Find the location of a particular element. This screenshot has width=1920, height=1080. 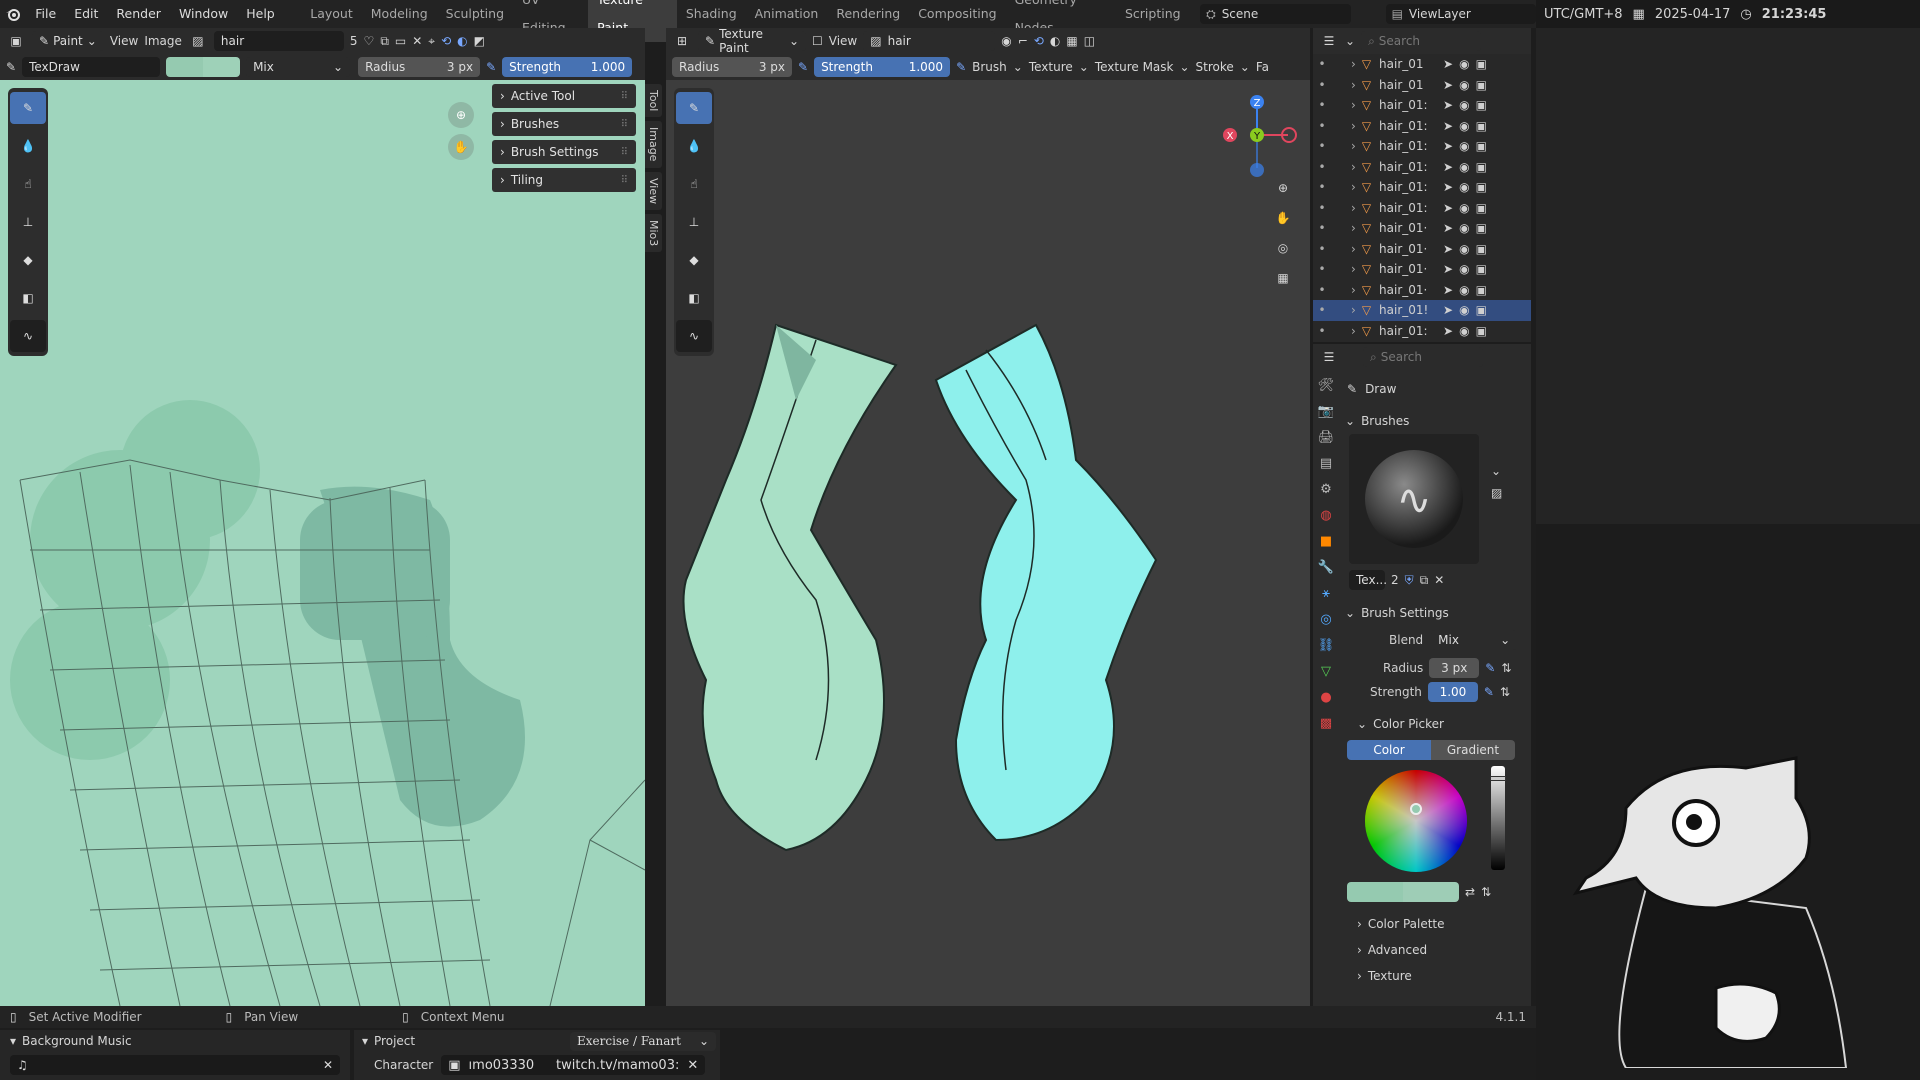

hand-icon: ✋ is located at coordinates (1283, 218).